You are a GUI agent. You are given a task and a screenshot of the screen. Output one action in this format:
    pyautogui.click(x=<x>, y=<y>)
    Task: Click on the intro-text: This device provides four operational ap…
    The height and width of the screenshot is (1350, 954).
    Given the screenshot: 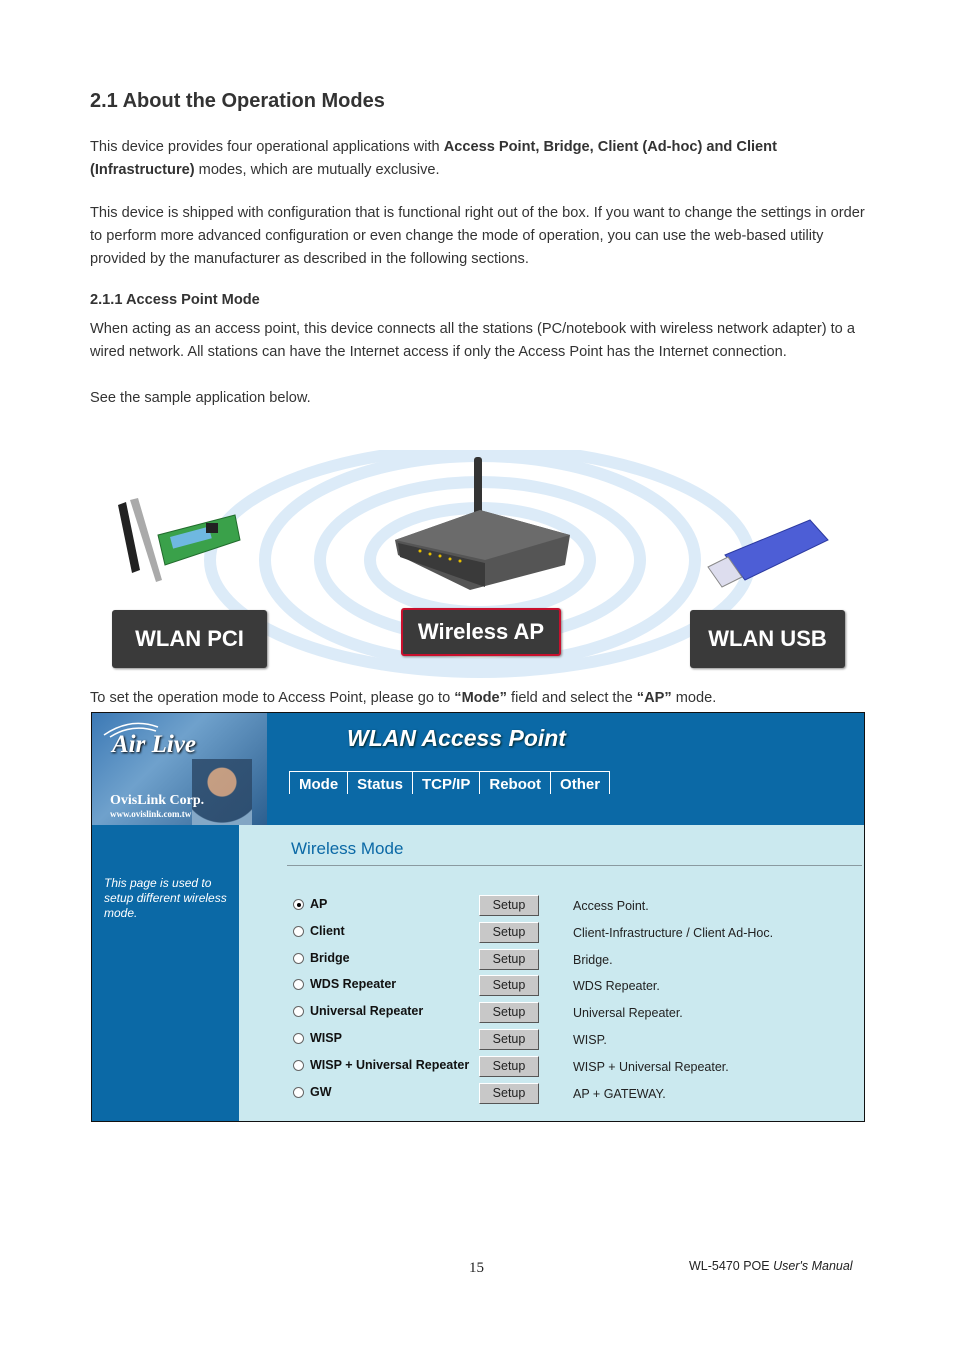 What is the action you would take?
    pyautogui.click(x=267, y=147)
    